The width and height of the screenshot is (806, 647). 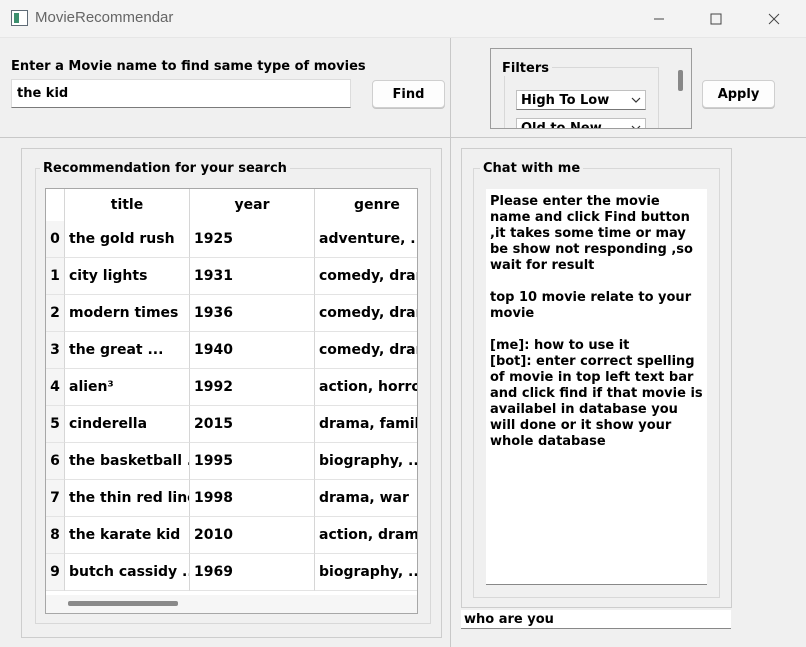 What do you see at coordinates (127, 424) in the screenshot?
I see `cell-title: cinderella` at bounding box center [127, 424].